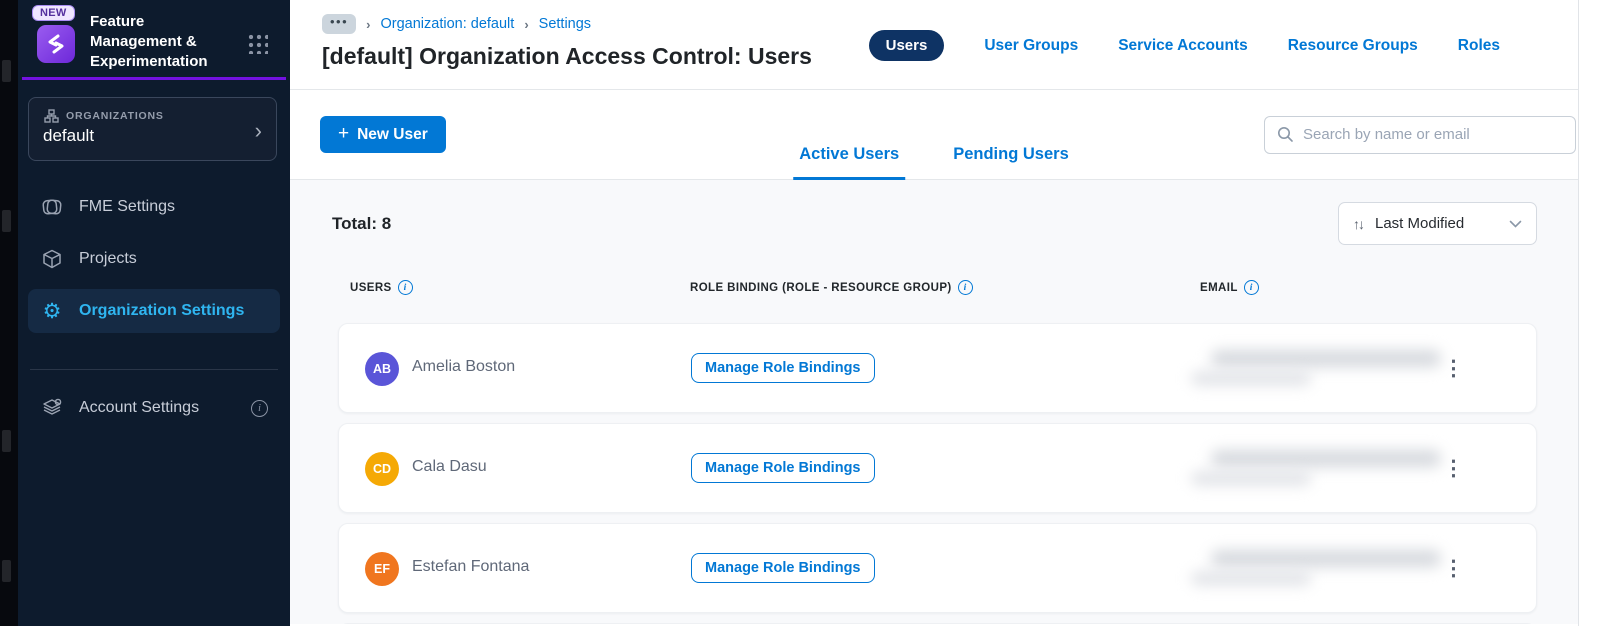 The height and width of the screenshot is (626, 1600). What do you see at coordinates (154, 369) in the screenshot?
I see `sidebar-divider` at bounding box center [154, 369].